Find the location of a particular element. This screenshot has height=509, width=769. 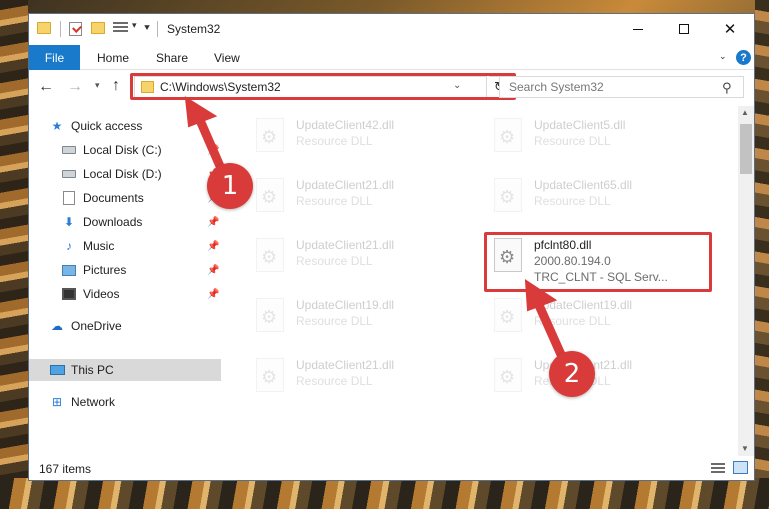

close-button: ✕ is located at coordinates (730, 29).